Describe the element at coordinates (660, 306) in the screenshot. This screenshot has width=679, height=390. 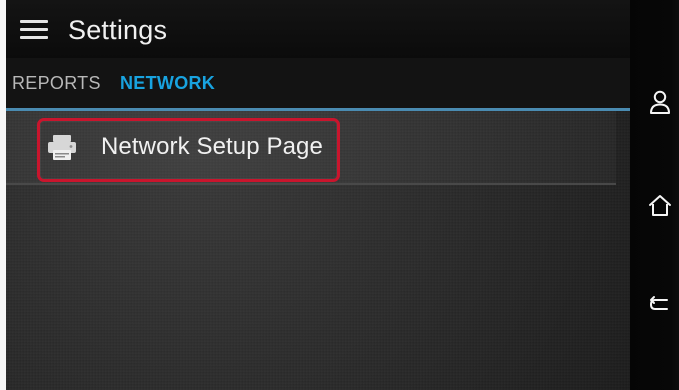
I see `back-icon` at that location.